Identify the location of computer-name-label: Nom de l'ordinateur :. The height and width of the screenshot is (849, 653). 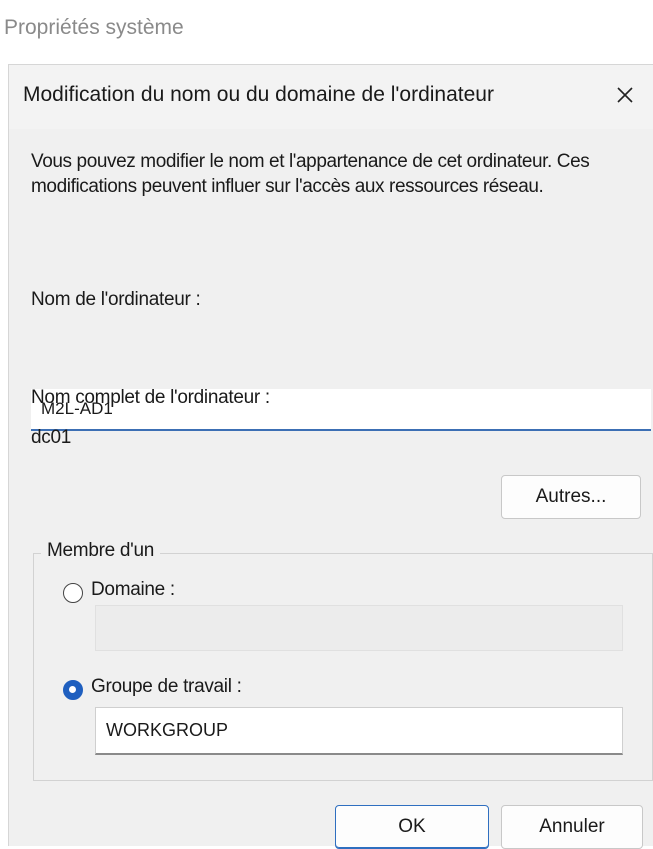
(116, 299).